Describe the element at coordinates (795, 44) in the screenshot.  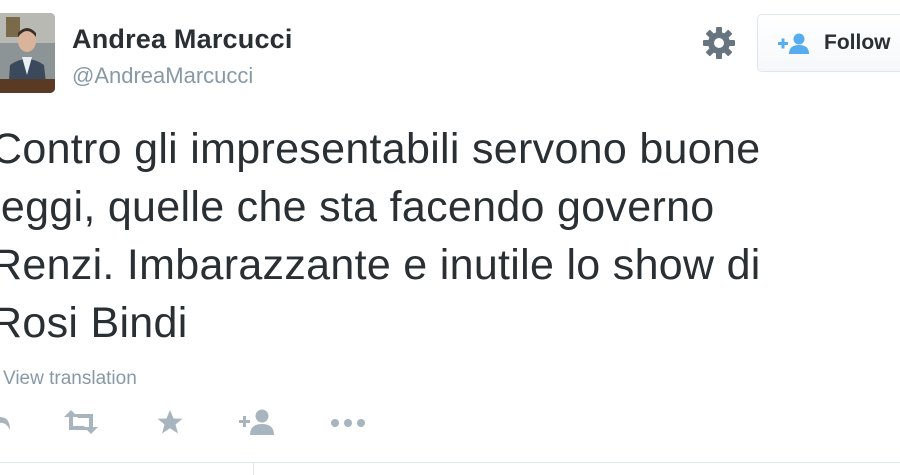
I see `add-user-icon` at that location.